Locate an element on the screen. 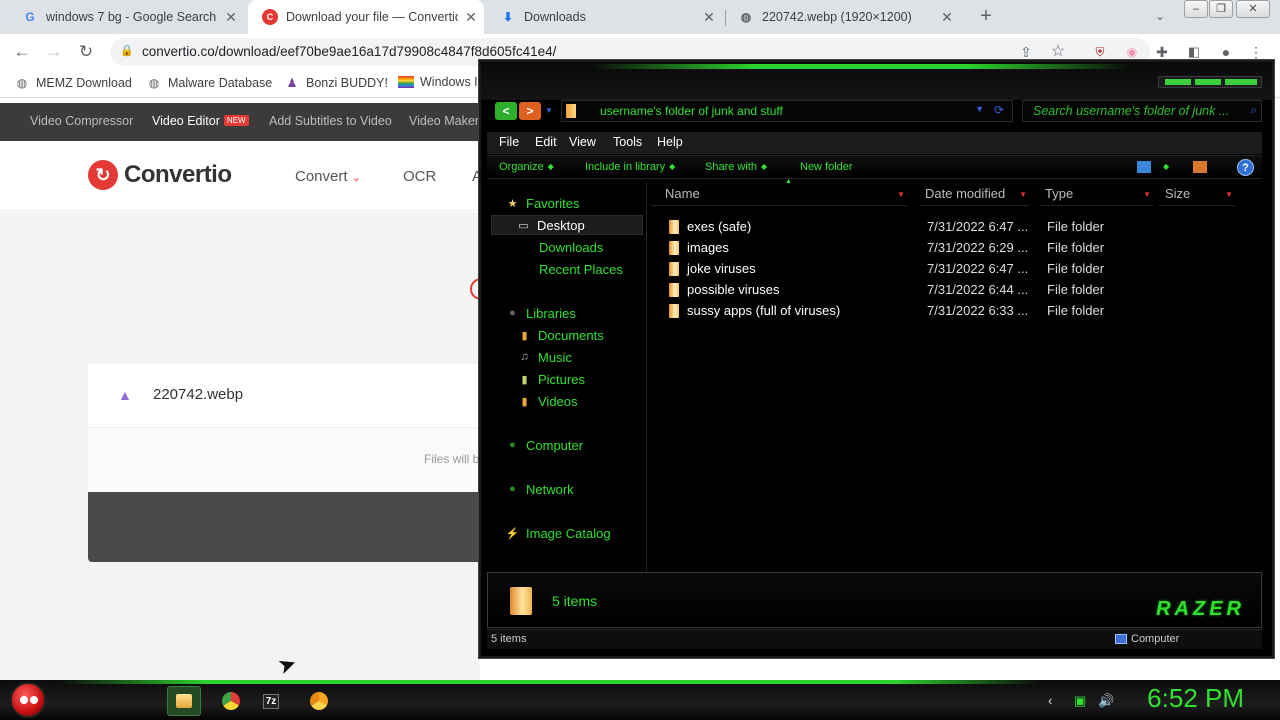  view-options-icon is located at coordinates (1144, 167).